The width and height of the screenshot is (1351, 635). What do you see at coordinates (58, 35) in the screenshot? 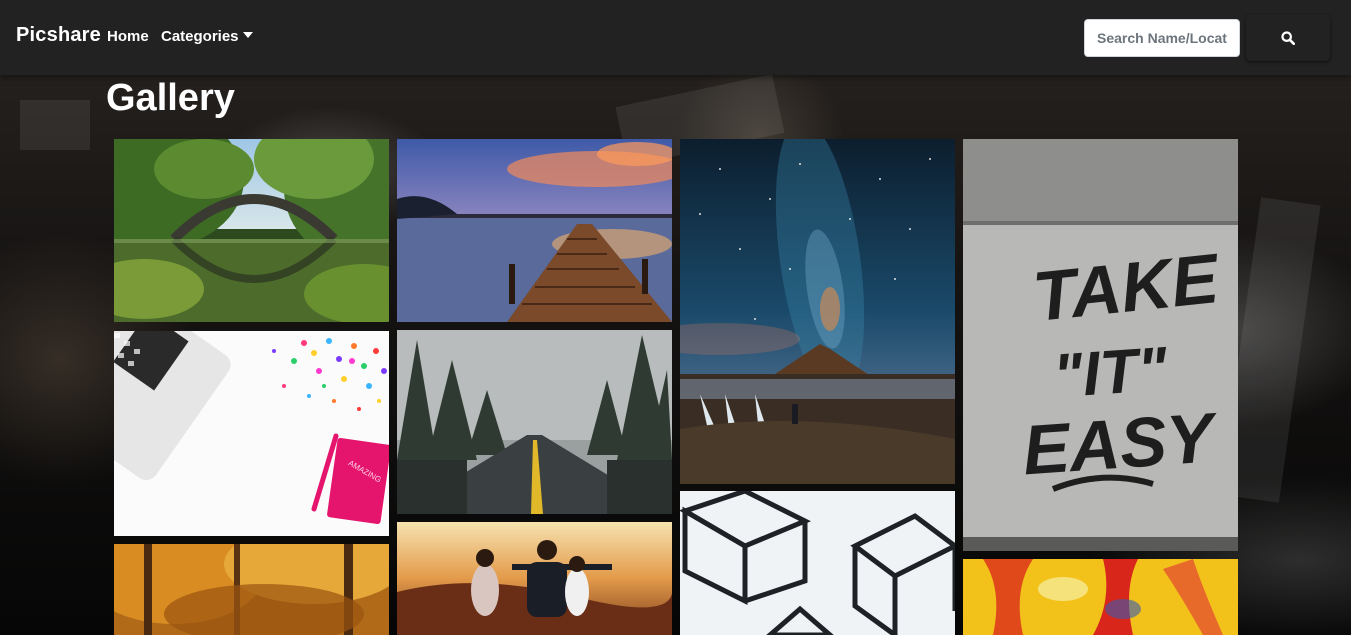
I see `brand-logo: Picshare` at bounding box center [58, 35].